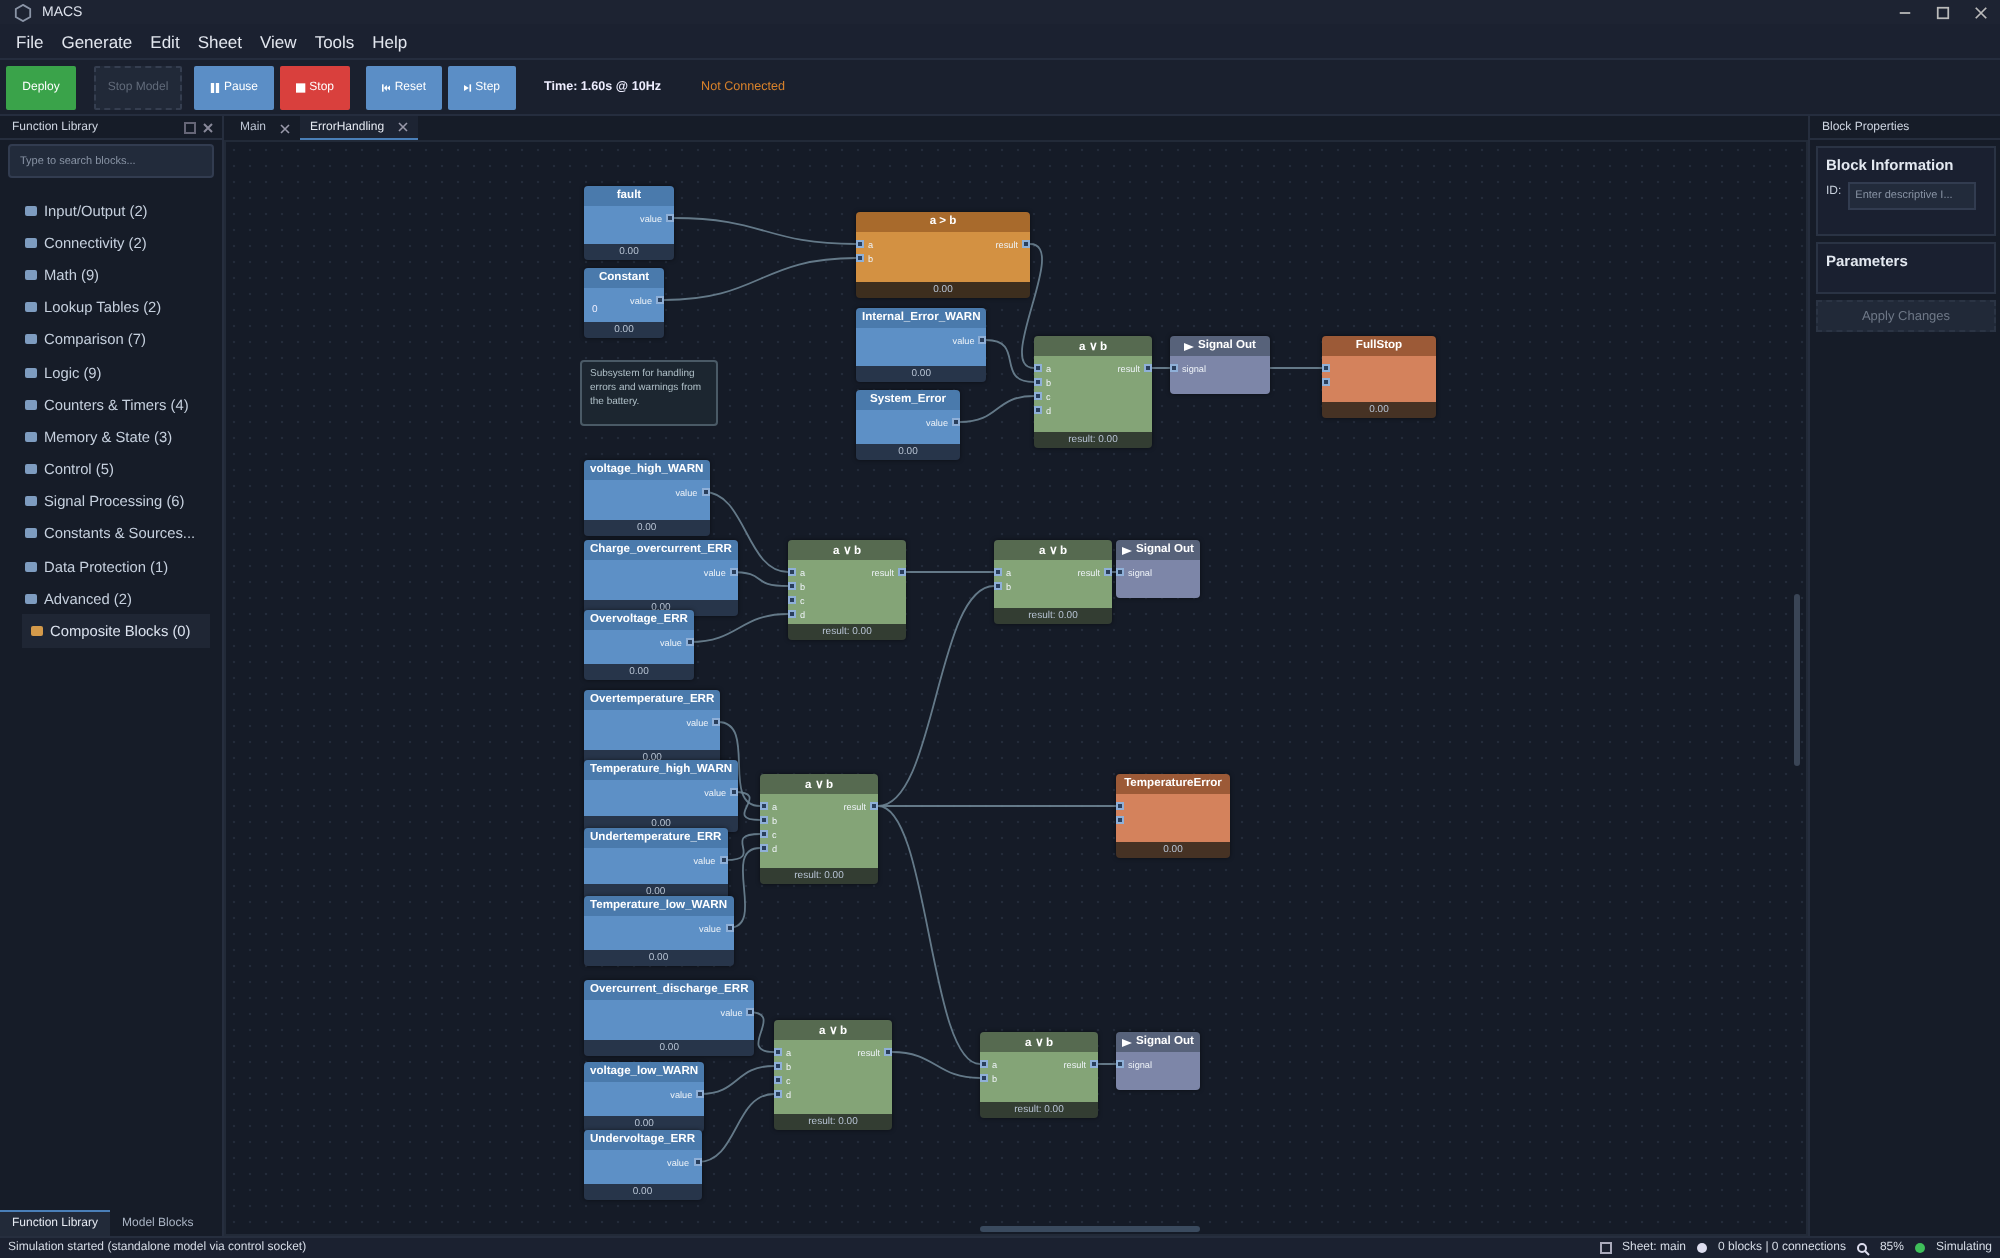 Image resolution: width=2000 pixels, height=1258 pixels. I want to click on step-icon, so click(468, 87).